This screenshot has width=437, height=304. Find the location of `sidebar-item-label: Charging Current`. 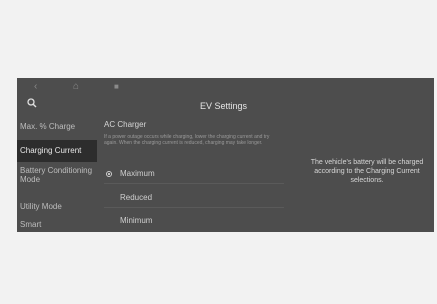

sidebar-item-label: Charging Current is located at coordinates (51, 150).